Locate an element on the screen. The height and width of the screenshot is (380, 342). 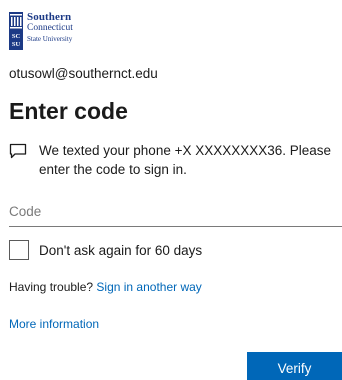
code-input is located at coordinates (175, 211).